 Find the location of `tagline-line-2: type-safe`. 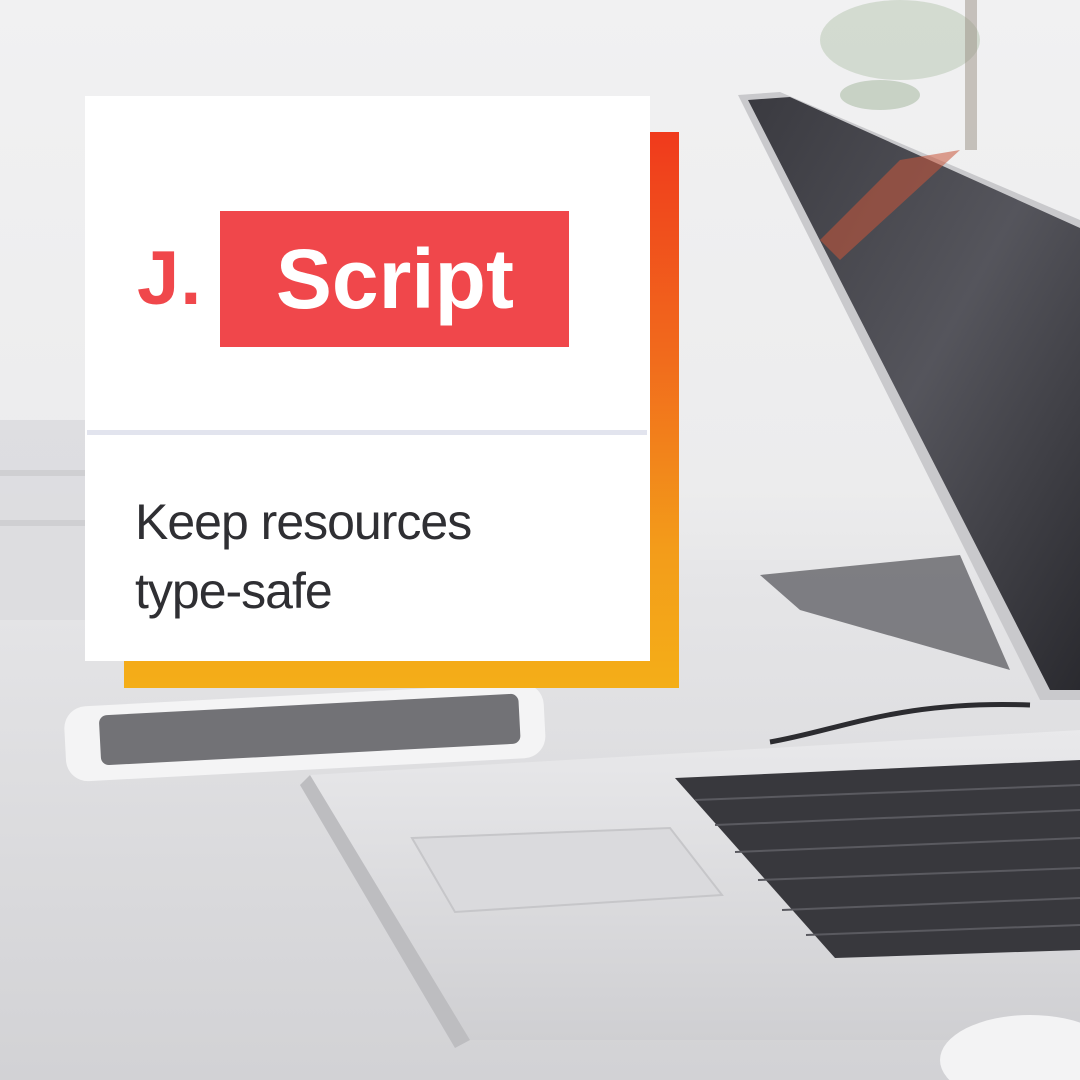

tagline-line-2: type-safe is located at coordinates (234, 591).